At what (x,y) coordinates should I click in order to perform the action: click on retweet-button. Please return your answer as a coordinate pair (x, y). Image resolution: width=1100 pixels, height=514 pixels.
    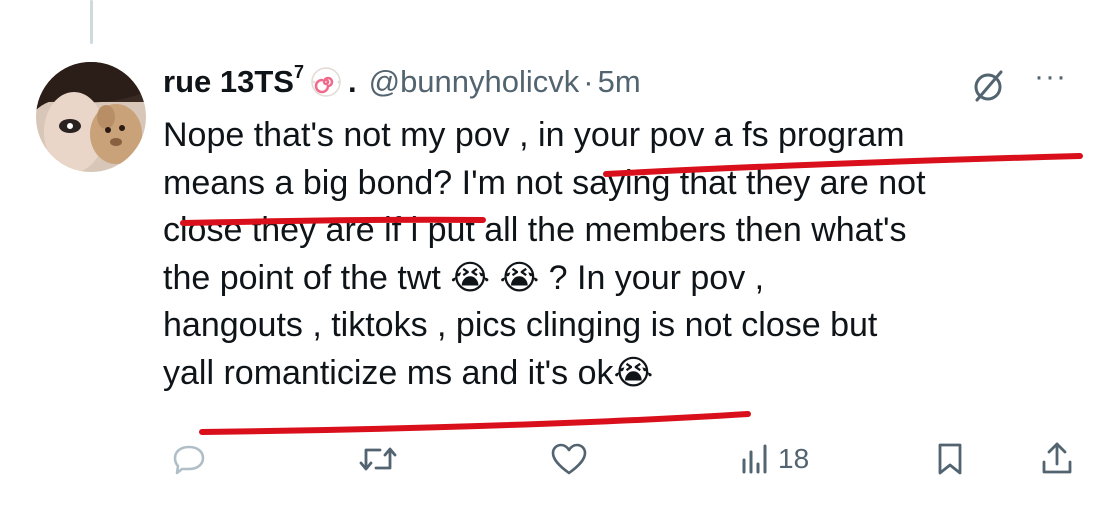
    Looking at the image, I should click on (378, 459).